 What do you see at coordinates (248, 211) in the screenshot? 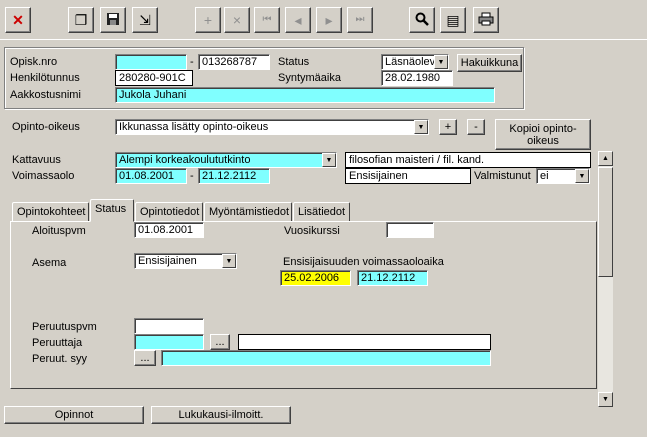
I see `tab-myontamistiedot: Myöntämistiedot` at bounding box center [248, 211].